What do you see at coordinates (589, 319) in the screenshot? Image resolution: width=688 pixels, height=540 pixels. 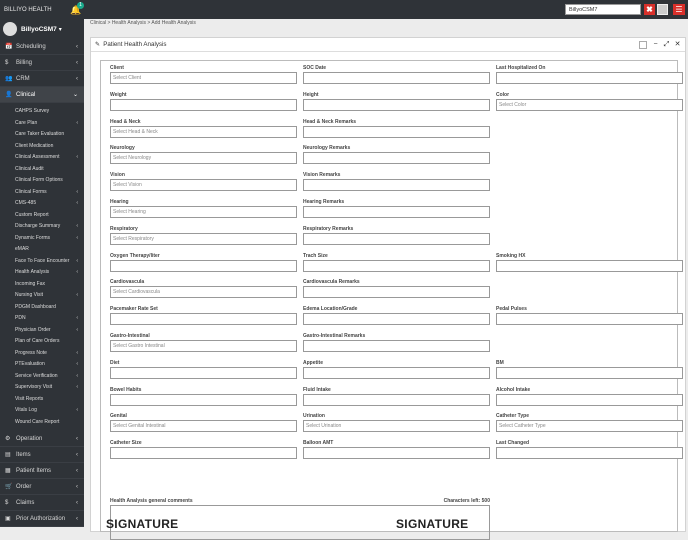 I see `pedal-pulses-input` at bounding box center [589, 319].